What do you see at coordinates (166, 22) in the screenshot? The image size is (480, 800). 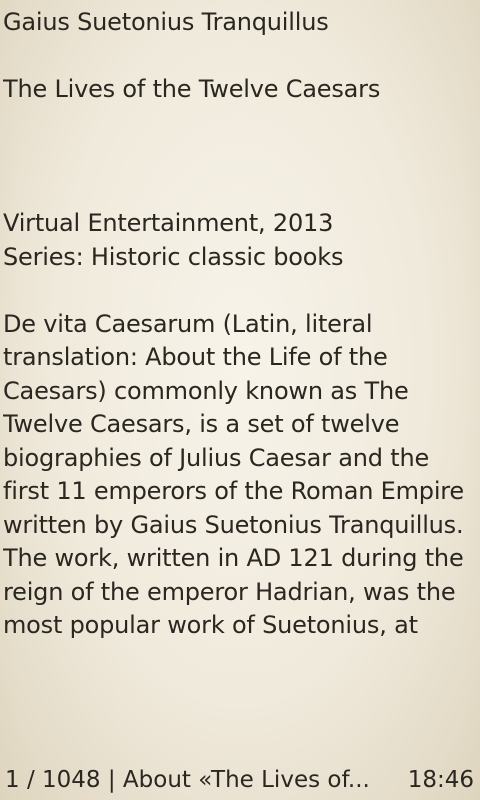 I see `book-author: Gaius Suetonius Tranquillus` at bounding box center [166, 22].